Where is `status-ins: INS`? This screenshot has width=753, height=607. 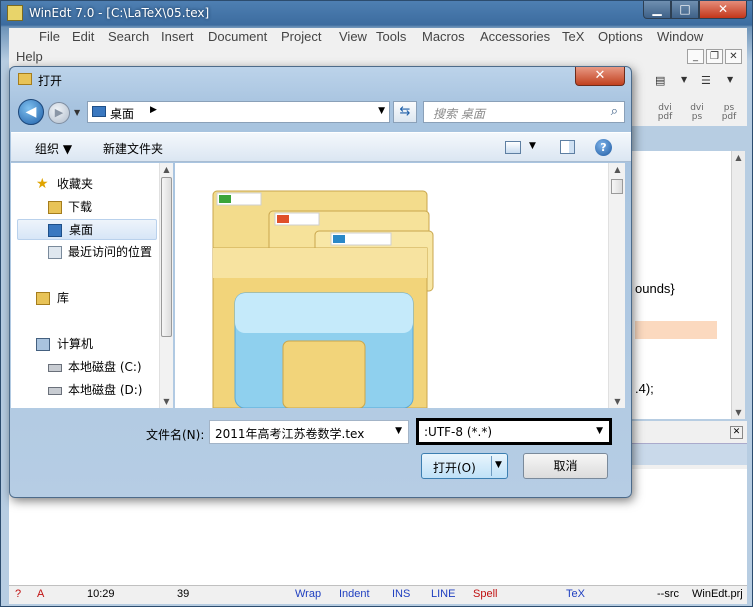 status-ins: INS is located at coordinates (401, 594).